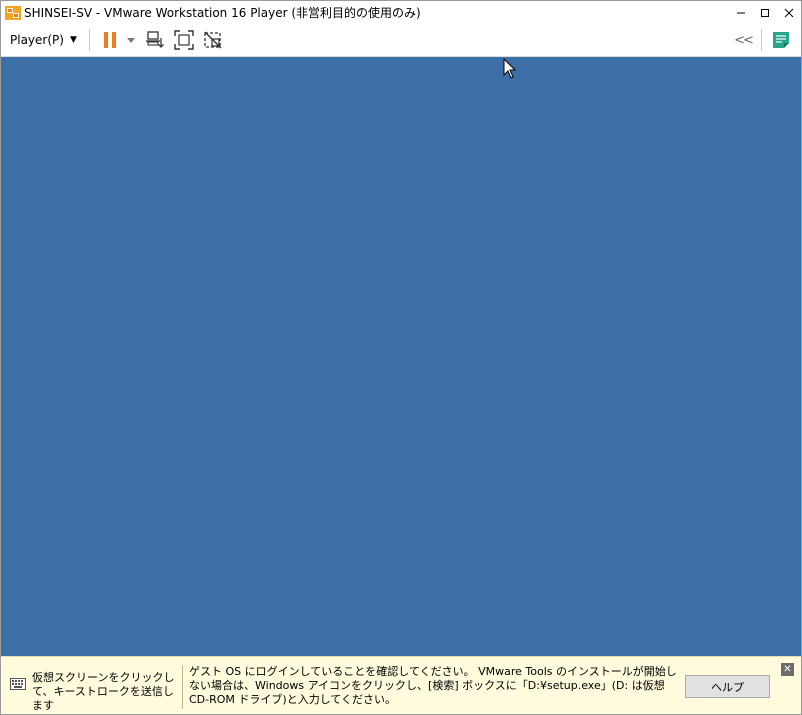 Image resolution: width=802 pixels, height=715 pixels. I want to click on notes-icon, so click(781, 40).